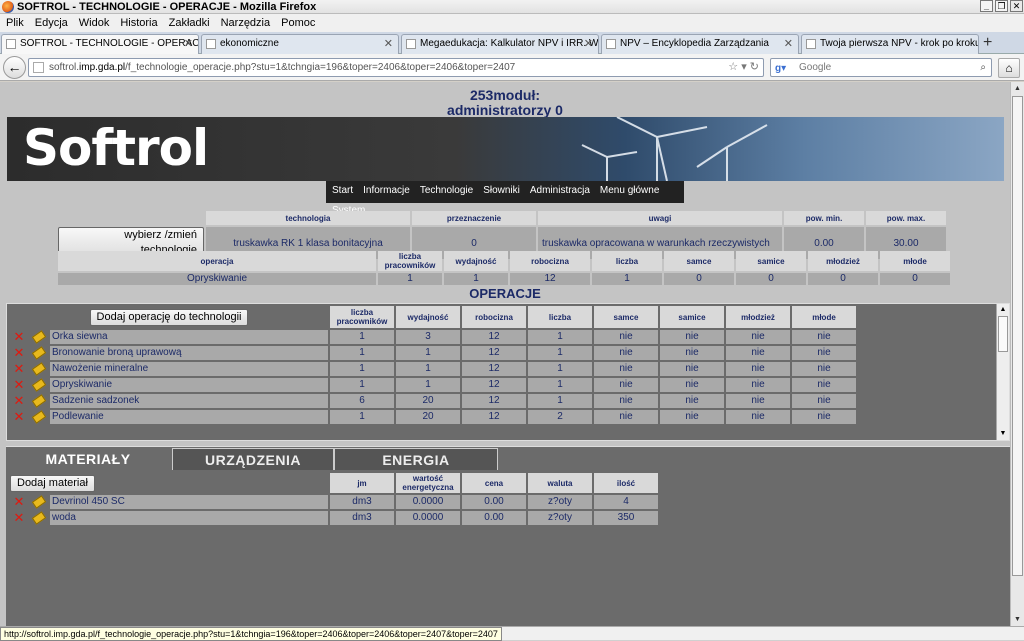 The image size is (1024, 641). Describe the element at coordinates (189, 22) in the screenshot. I see `menu-bookmarks: Zakładki` at that location.